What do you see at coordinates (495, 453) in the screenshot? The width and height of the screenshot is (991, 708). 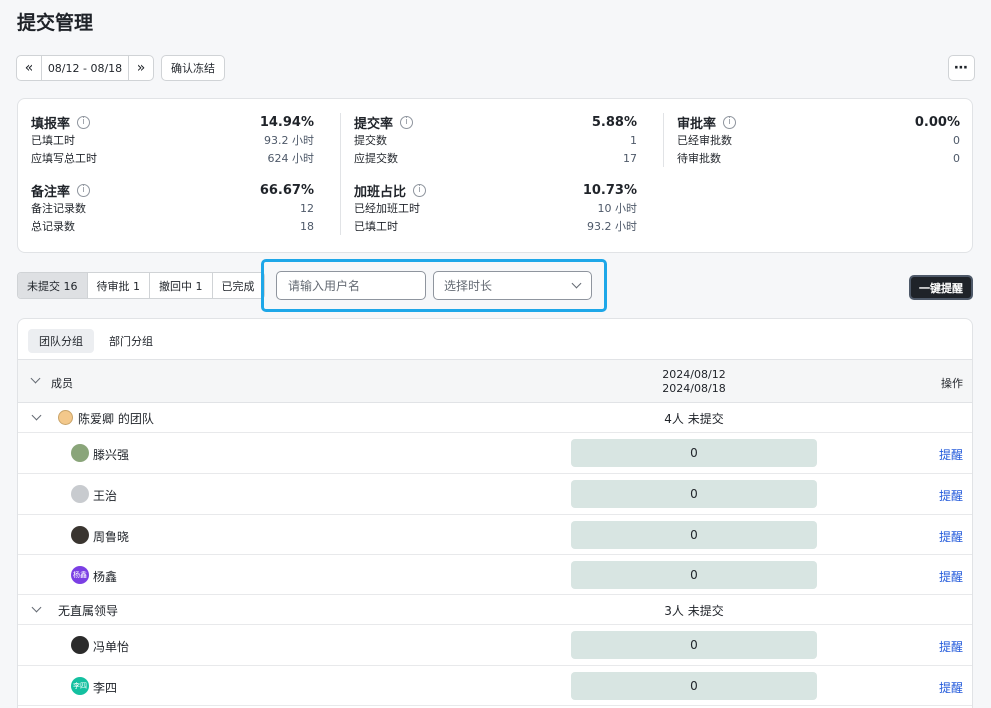 I see `table-row: 滕兴强 0 提醒` at bounding box center [495, 453].